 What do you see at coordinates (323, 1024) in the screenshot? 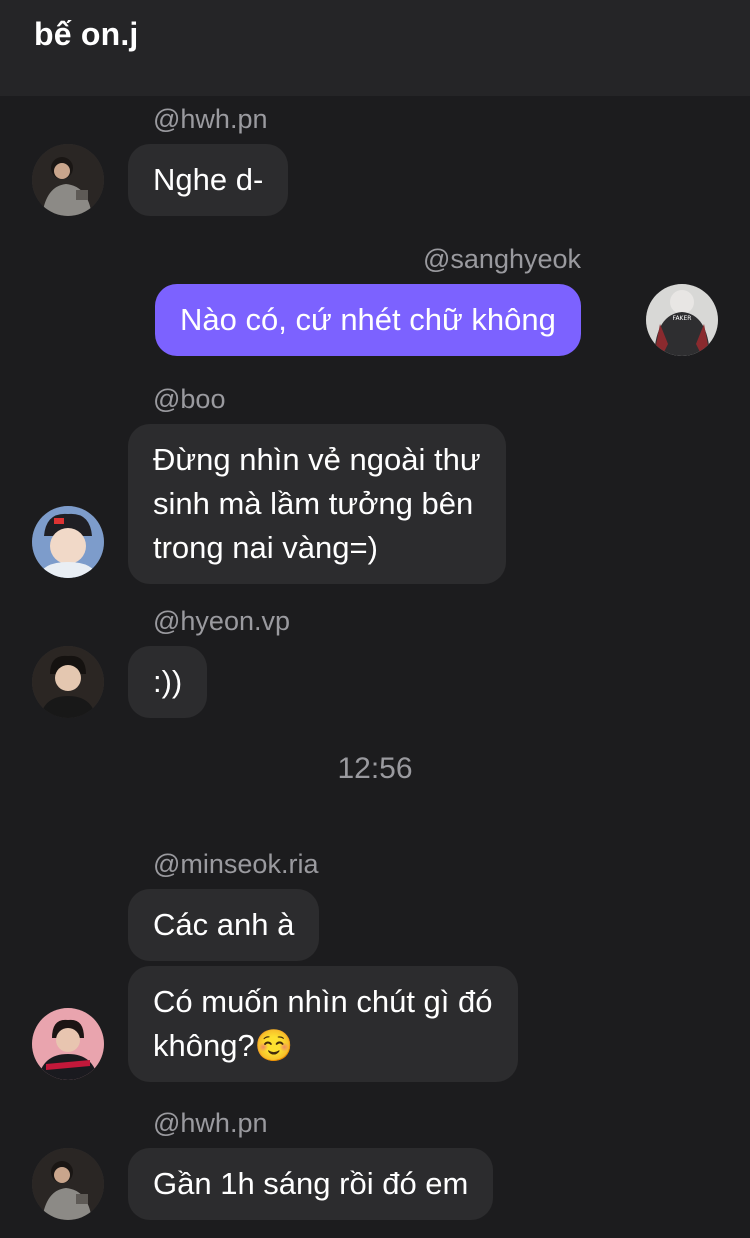
I see `message-bubble: Có muốn nhìn chút gì đó không?☺️` at bounding box center [323, 1024].